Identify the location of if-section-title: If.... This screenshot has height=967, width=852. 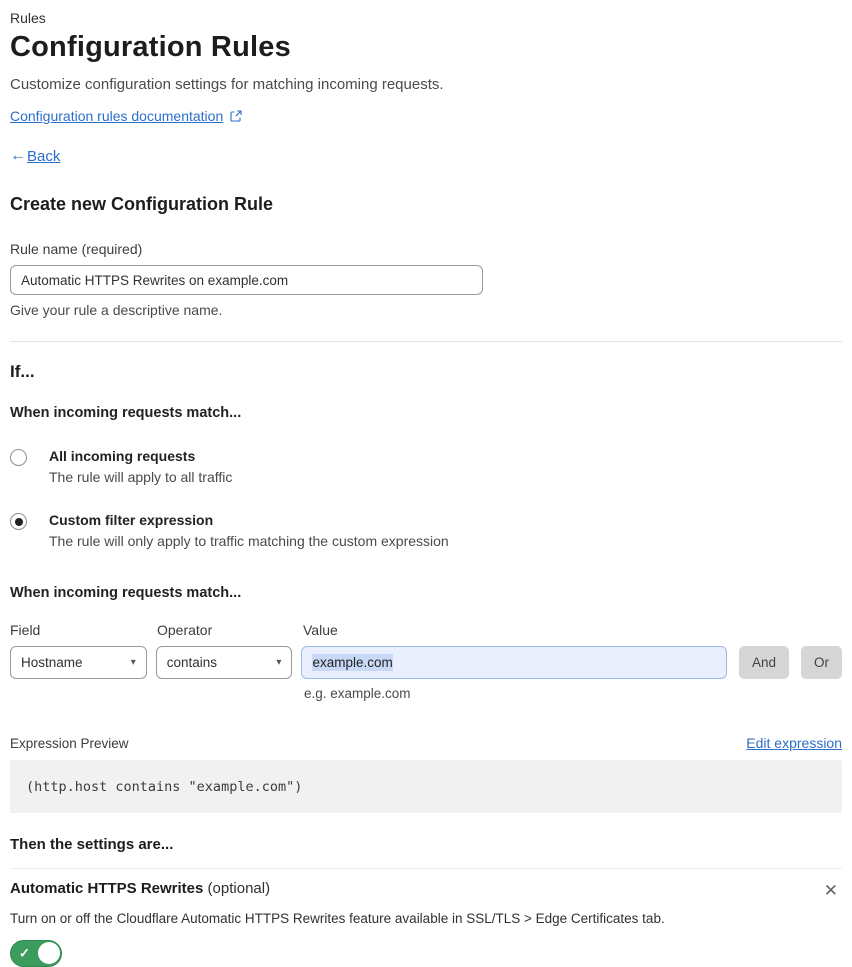
(22, 371).